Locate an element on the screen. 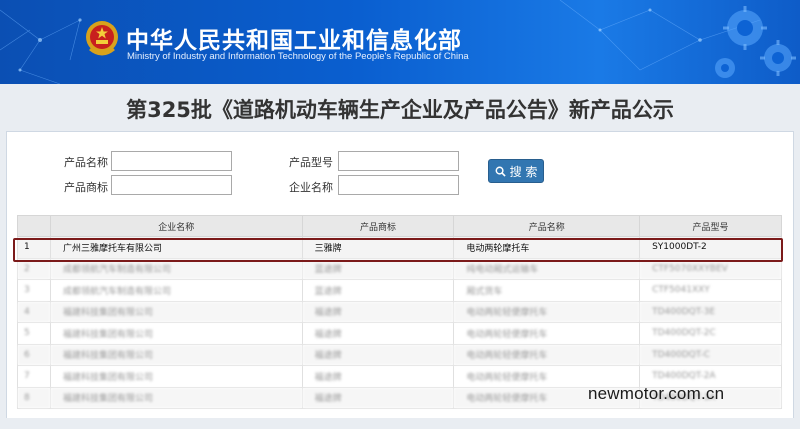 Image resolution: width=800 pixels, height=429 pixels. row-index: 2 is located at coordinates (34, 268).